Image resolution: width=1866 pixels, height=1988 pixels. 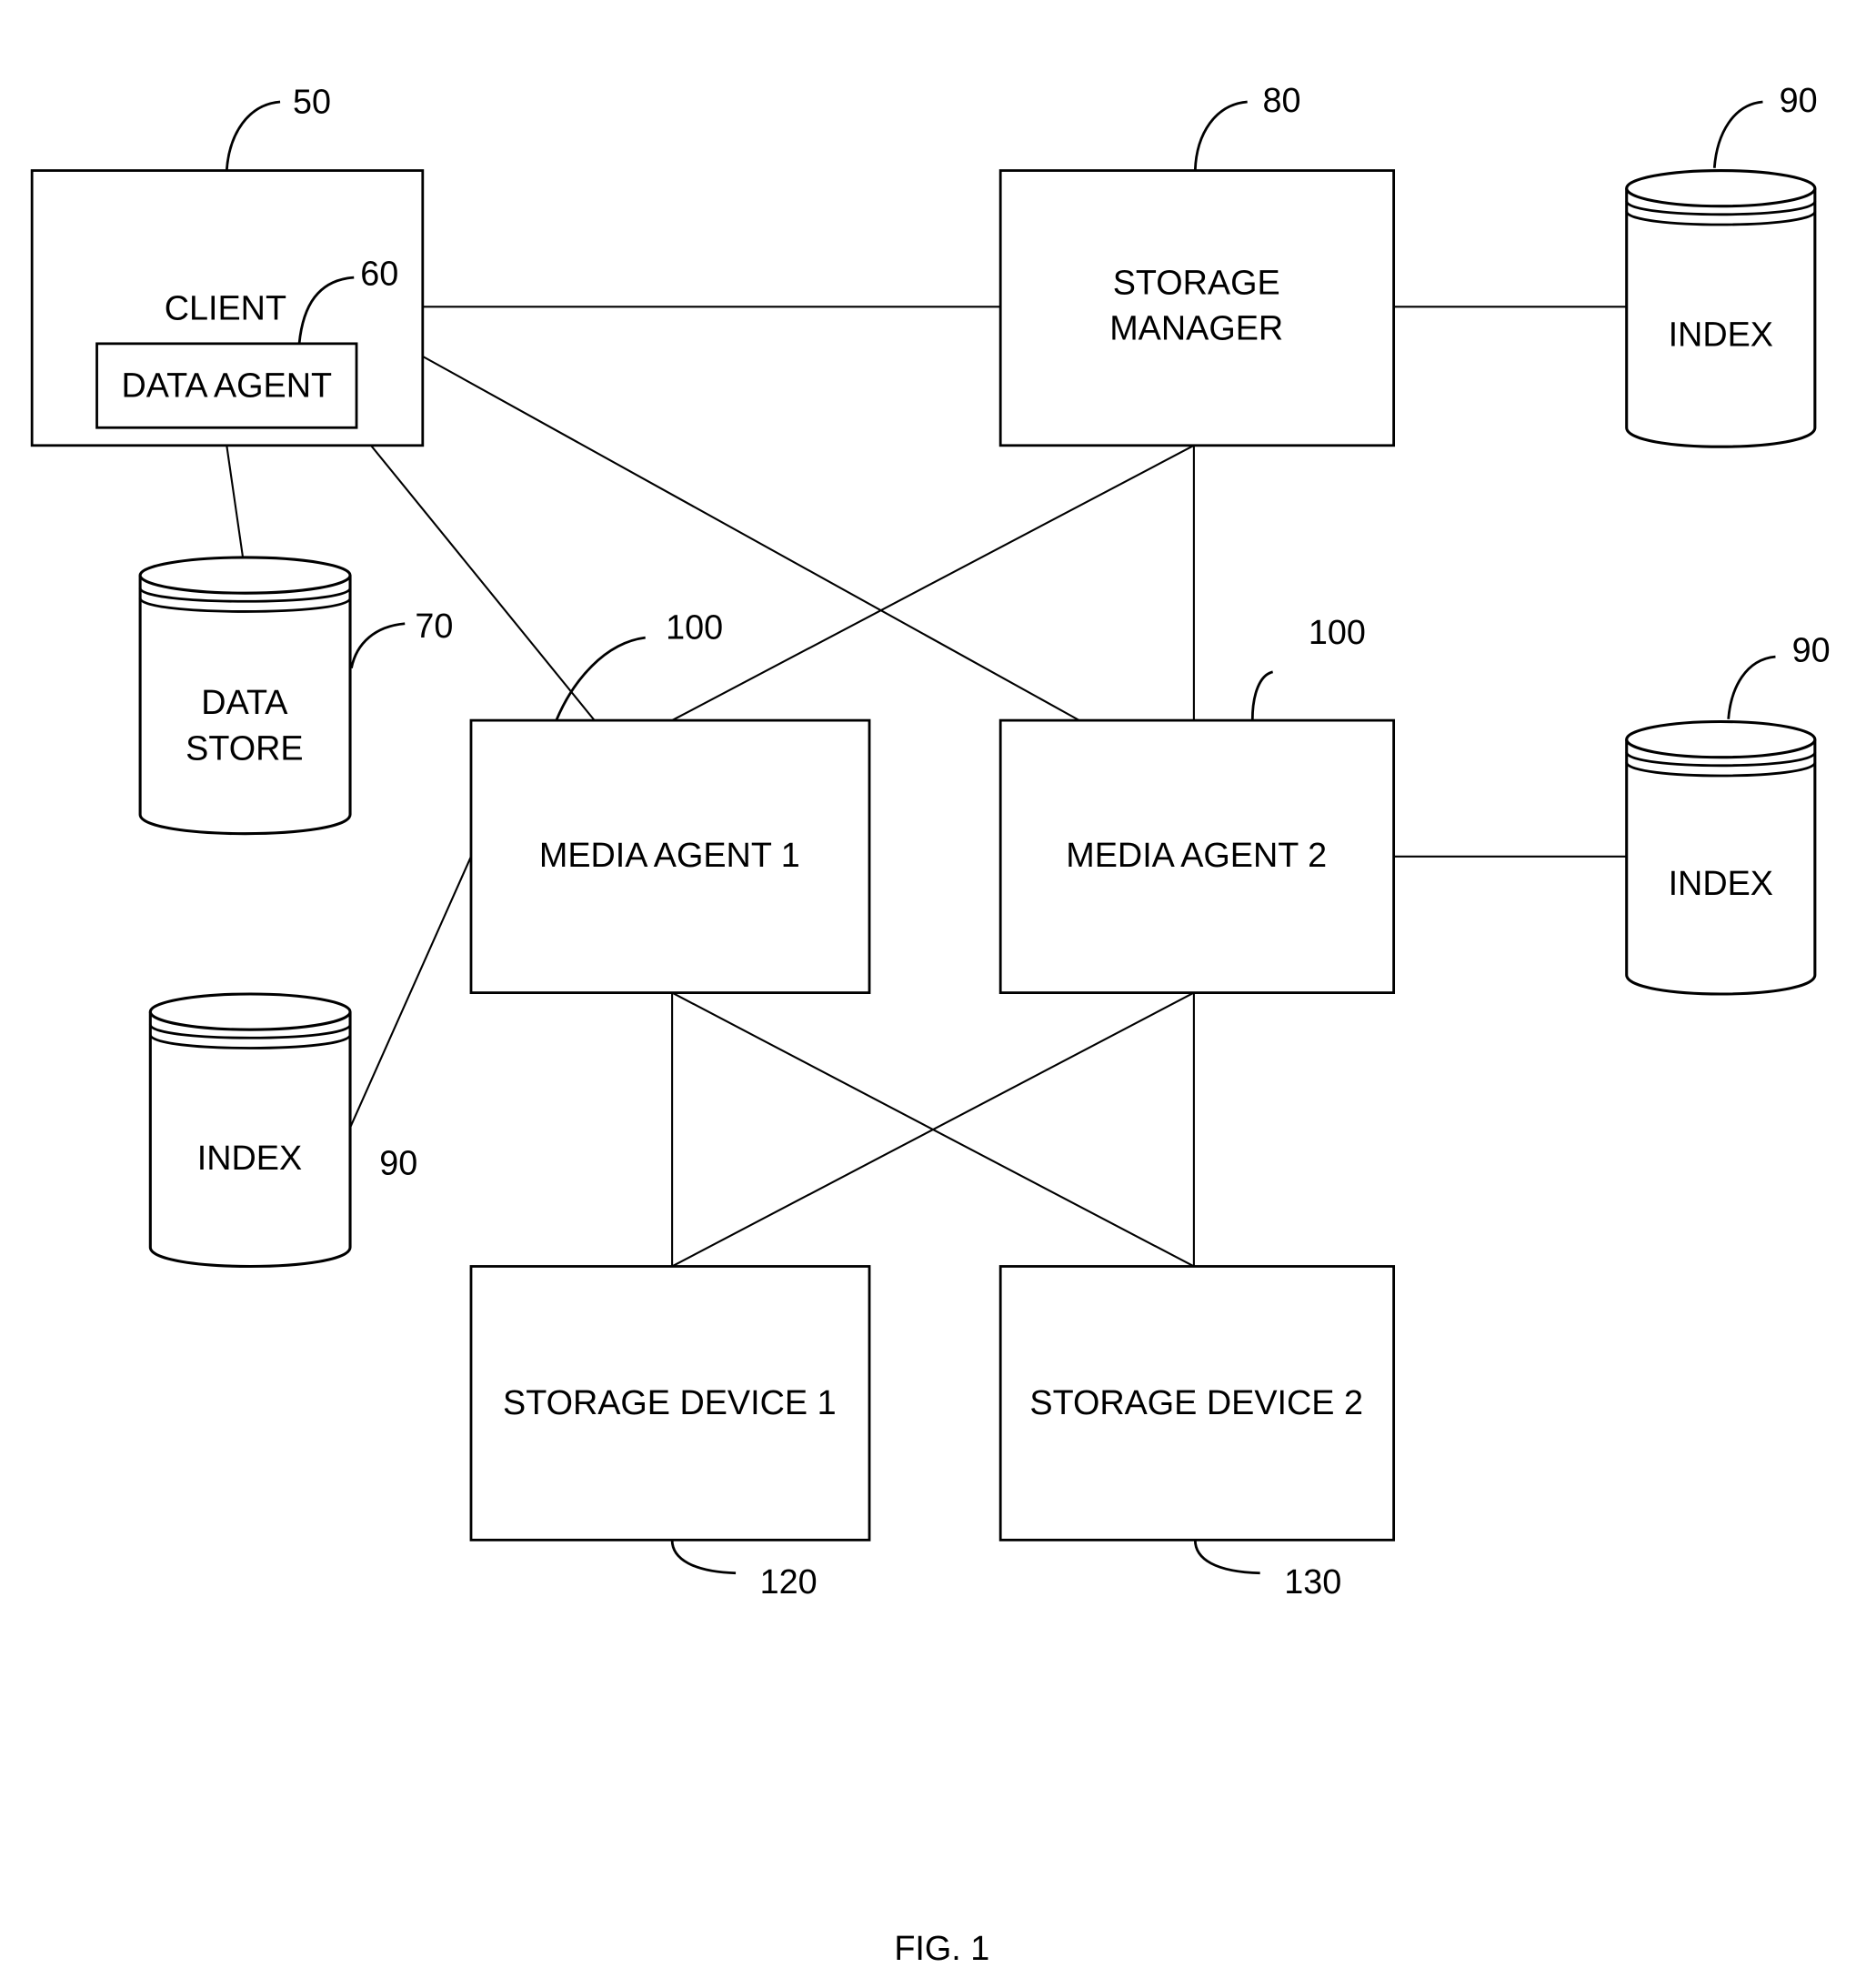 I want to click on client-label: CLIENT, so click(x=225, y=308).